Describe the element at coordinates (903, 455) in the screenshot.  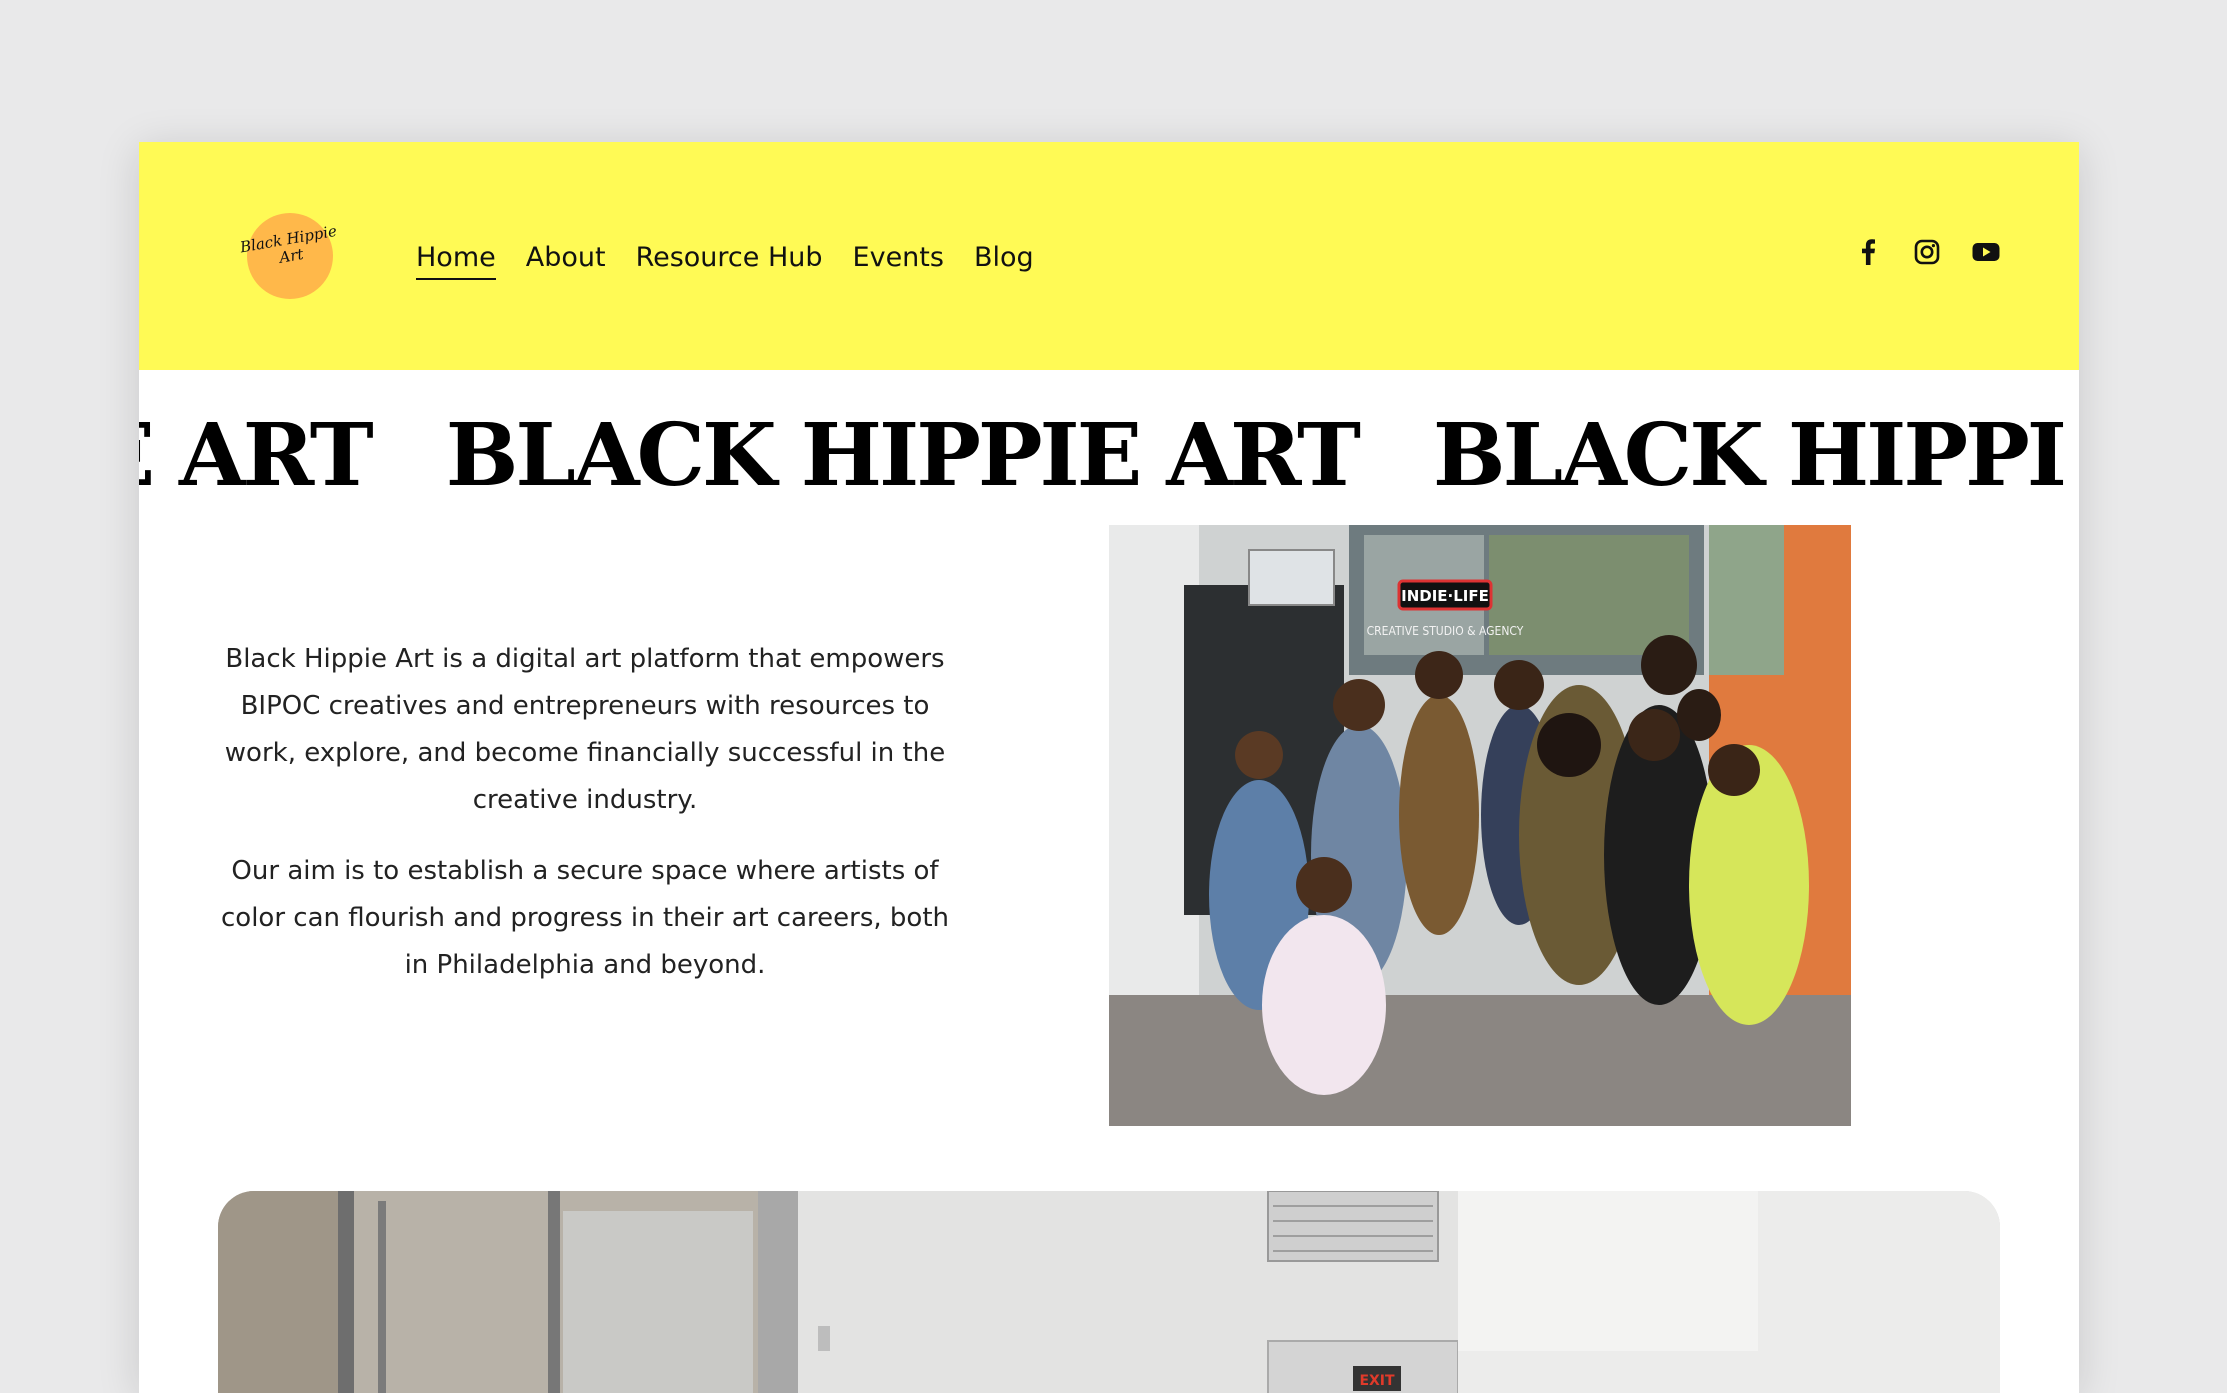
I see `marquee-text-full: BLACK HIPPIE ART` at that location.